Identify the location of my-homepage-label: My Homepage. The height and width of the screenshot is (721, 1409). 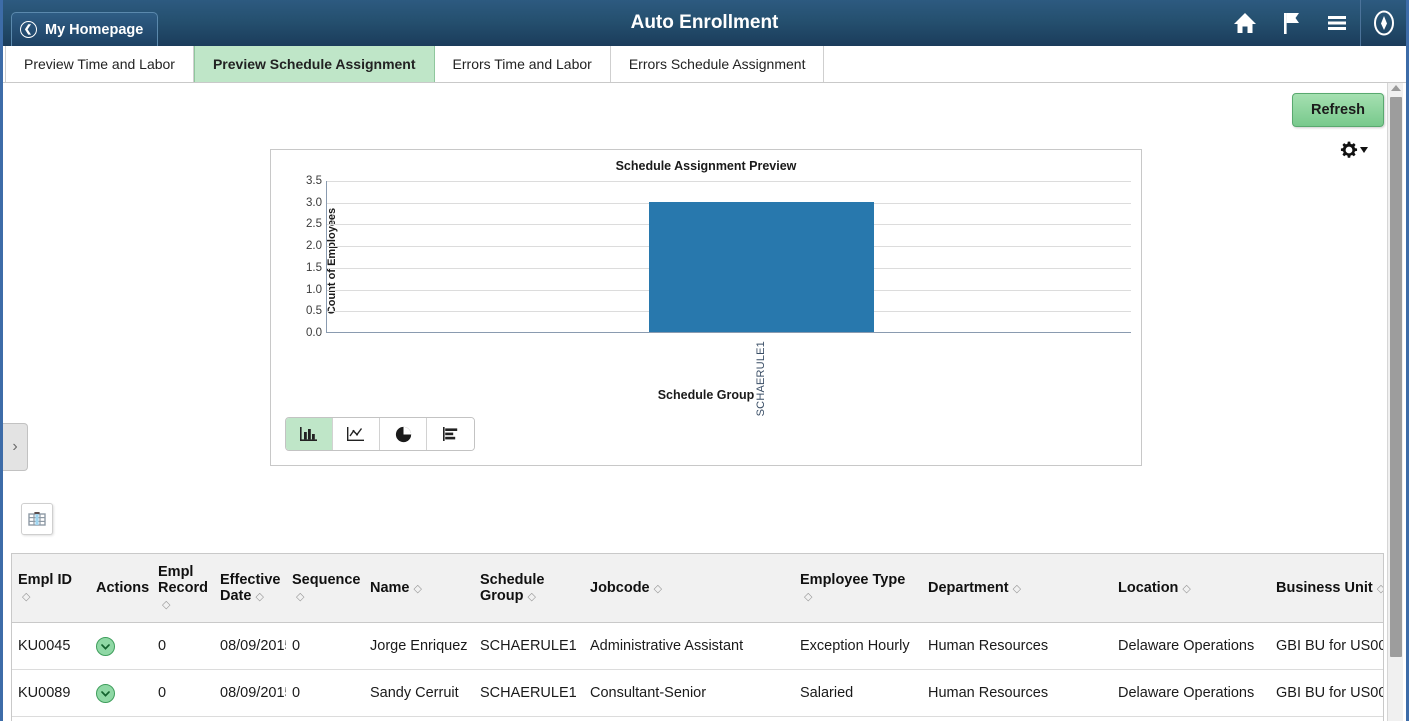
(94, 29).